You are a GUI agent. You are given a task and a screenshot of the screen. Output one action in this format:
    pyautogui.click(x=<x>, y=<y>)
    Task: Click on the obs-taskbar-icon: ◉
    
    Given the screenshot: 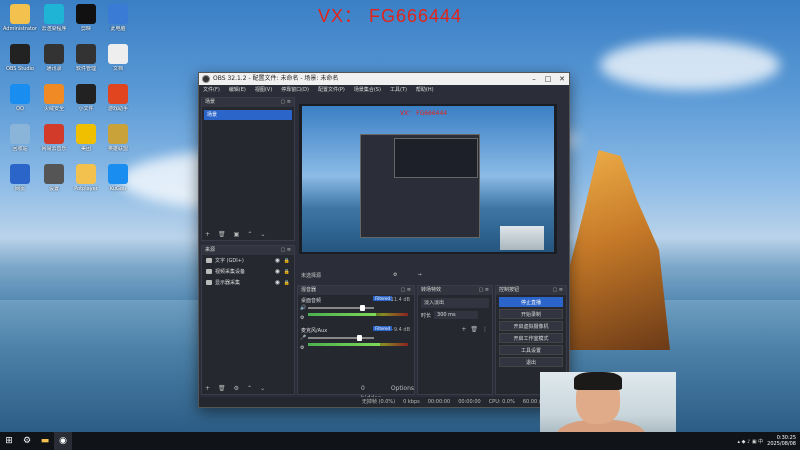 What is the action you would take?
    pyautogui.click(x=63, y=441)
    